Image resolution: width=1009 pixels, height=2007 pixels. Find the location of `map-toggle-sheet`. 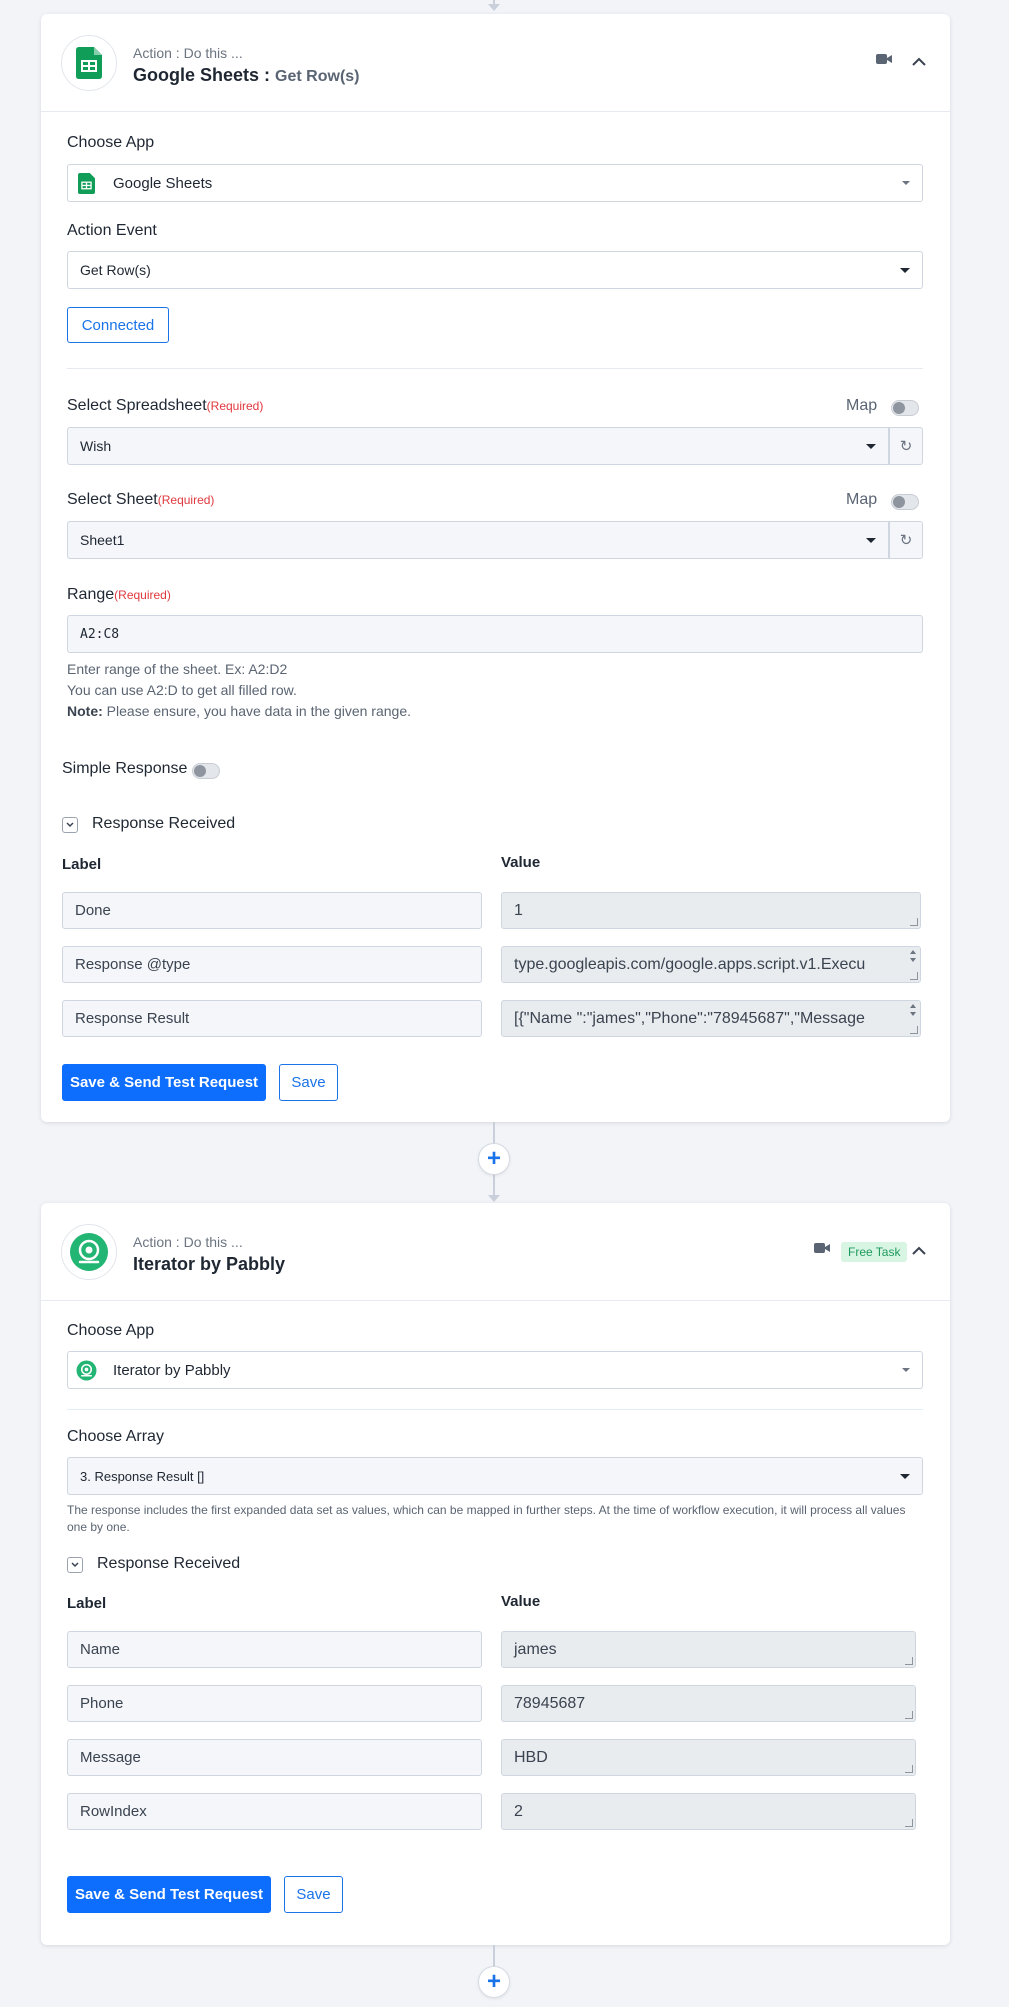

map-toggle-sheet is located at coordinates (905, 502).